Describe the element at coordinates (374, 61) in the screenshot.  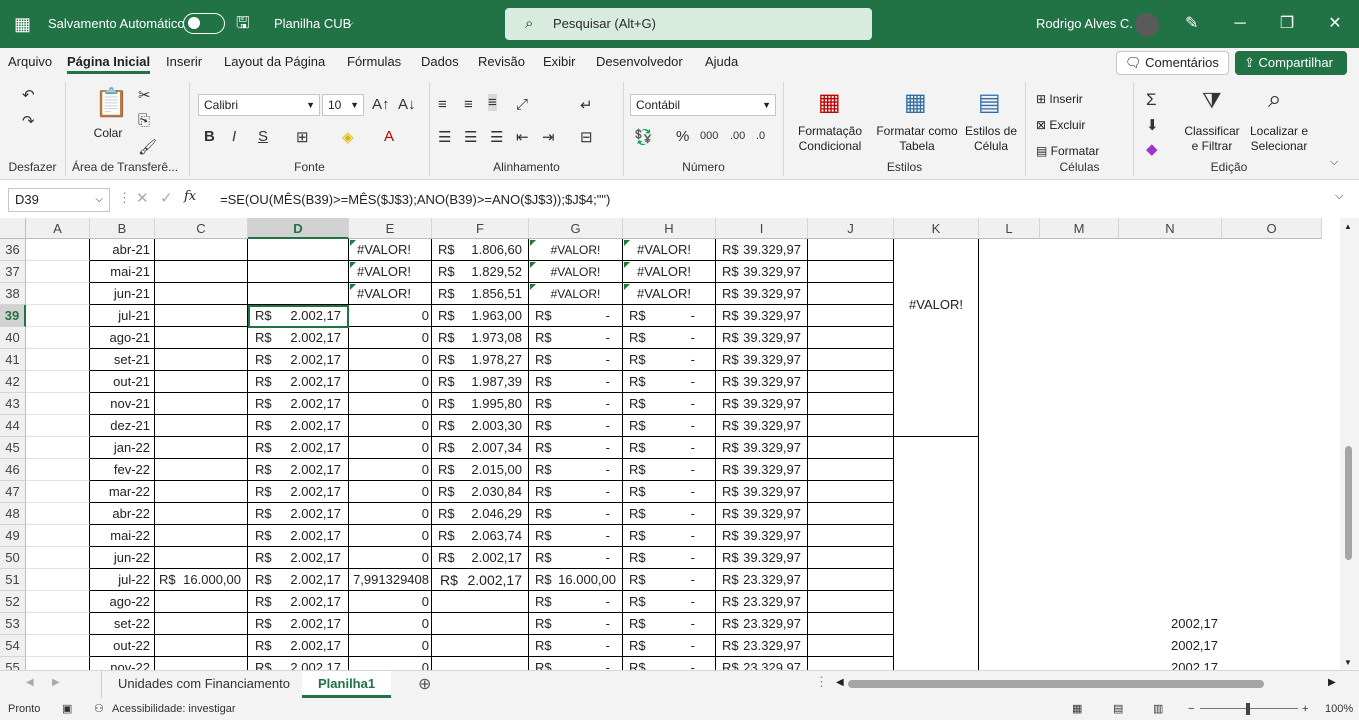
I see `menu-formulas: Fórmulas` at that location.